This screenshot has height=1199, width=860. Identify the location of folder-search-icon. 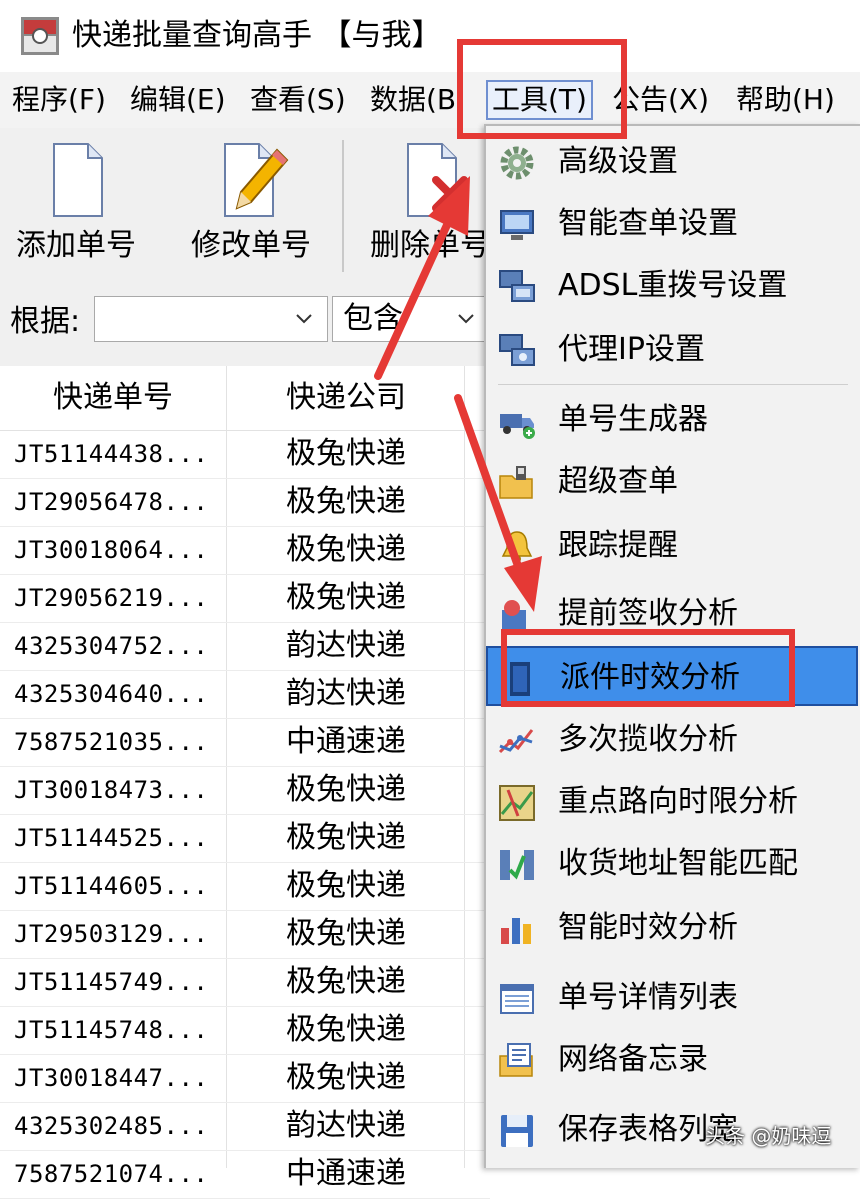
(516, 482).